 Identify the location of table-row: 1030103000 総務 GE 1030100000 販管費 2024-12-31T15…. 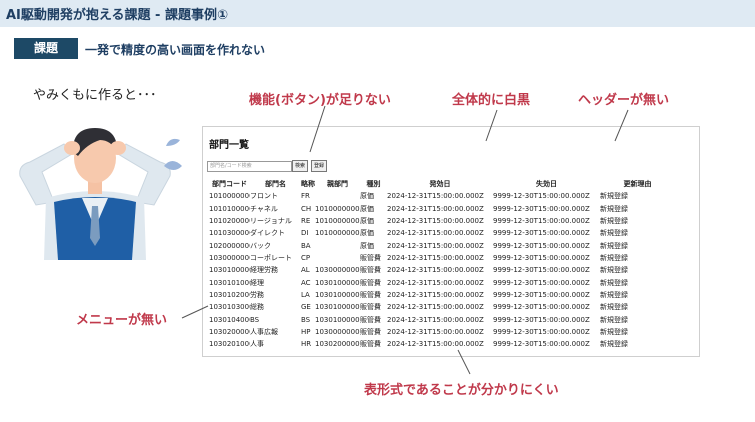
(442, 307).